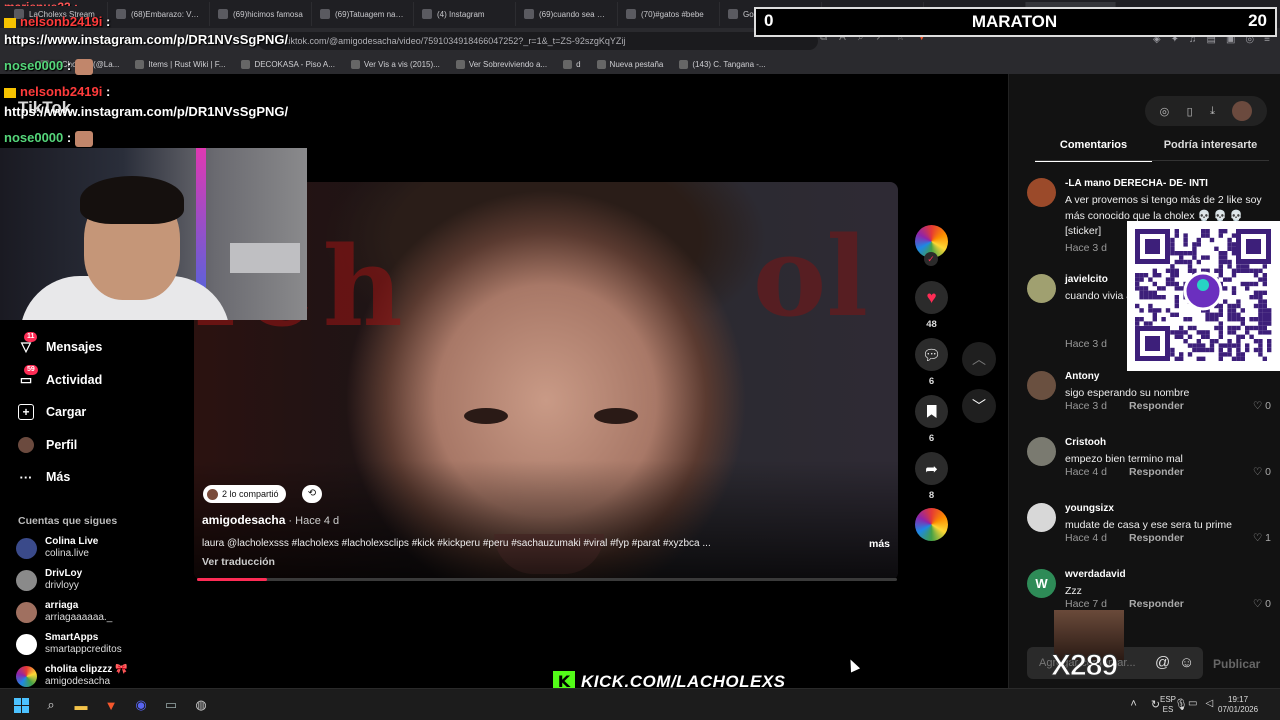  I want to click on score-right: 20, so click(1257, 20).